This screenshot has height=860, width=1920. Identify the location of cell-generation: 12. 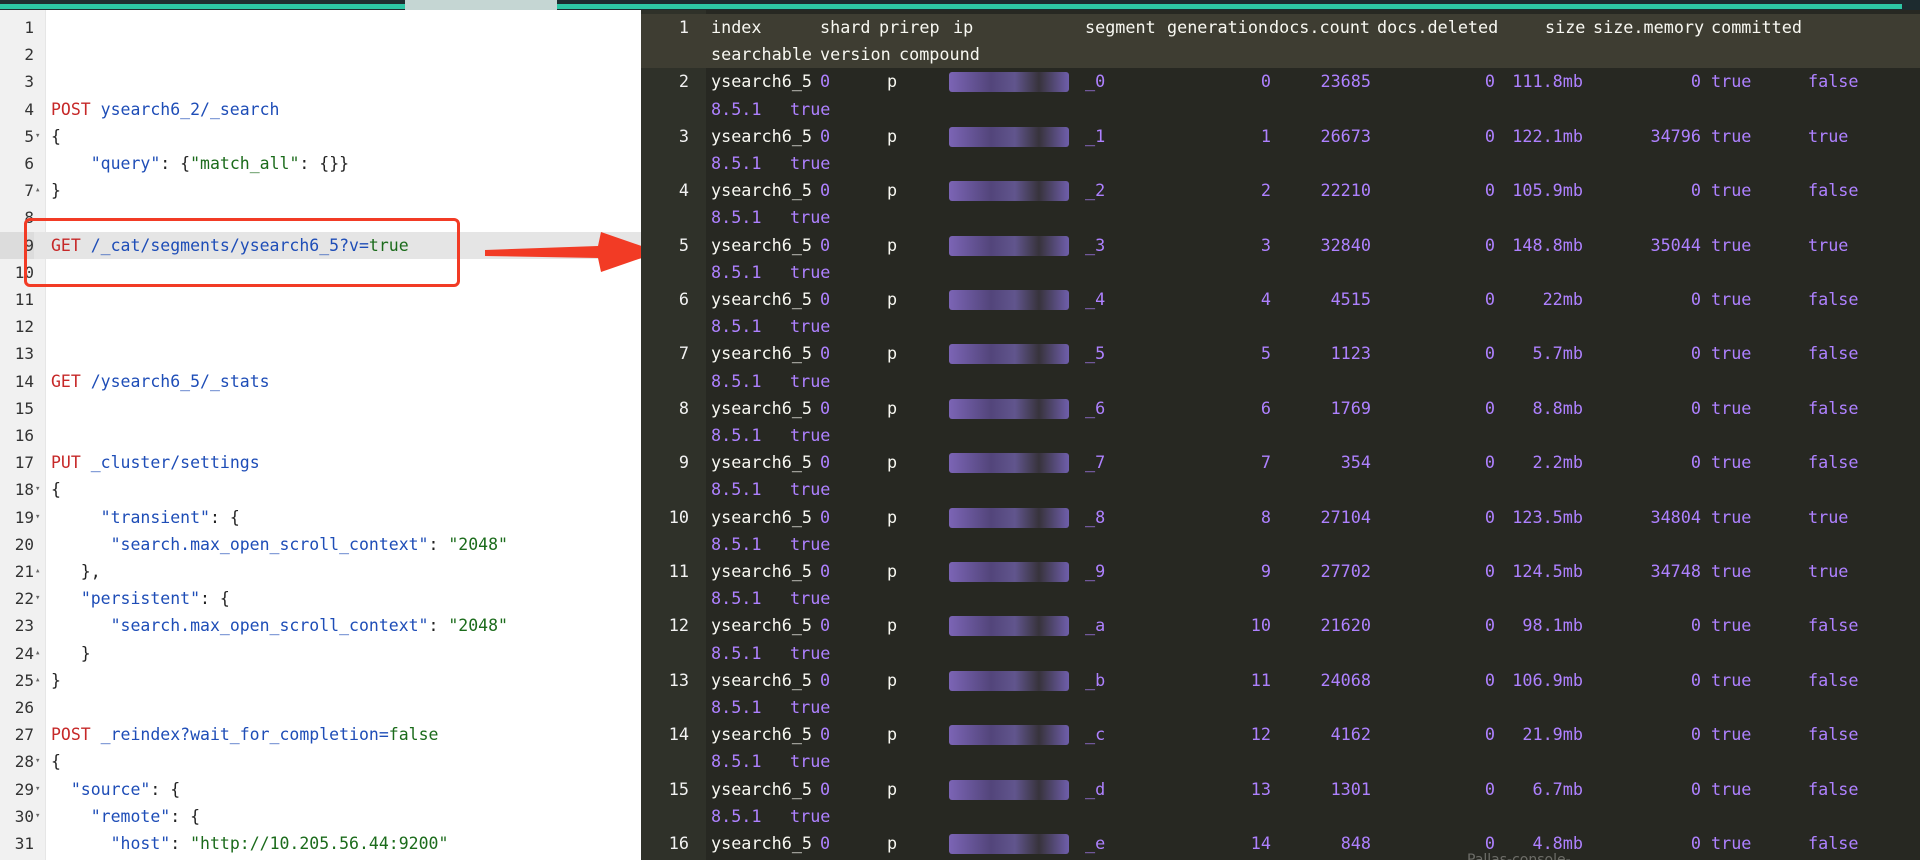
(1260, 734).